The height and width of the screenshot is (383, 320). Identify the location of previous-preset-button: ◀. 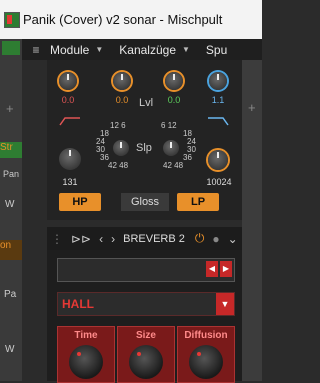
(212, 269).